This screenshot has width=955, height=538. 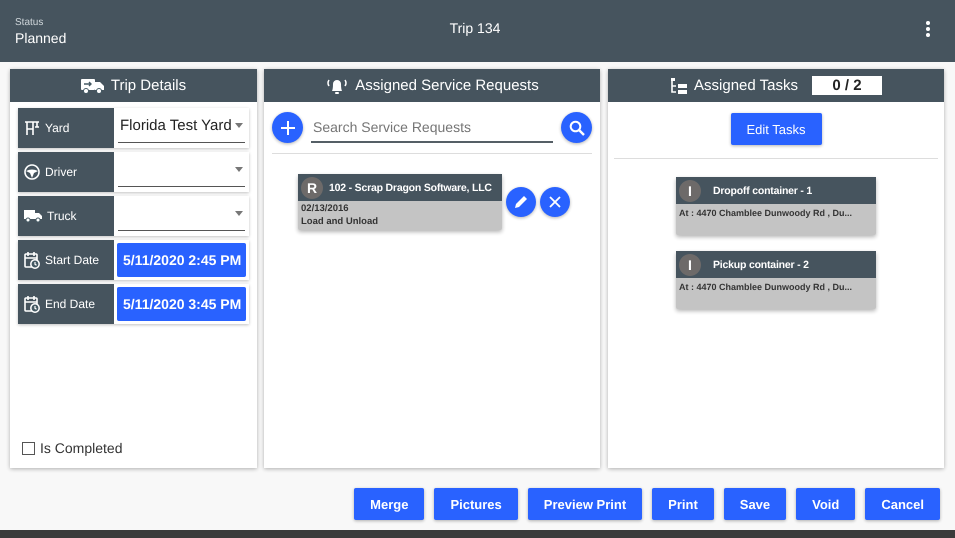 What do you see at coordinates (66, 216) in the screenshot?
I see `field-label: Truck` at bounding box center [66, 216].